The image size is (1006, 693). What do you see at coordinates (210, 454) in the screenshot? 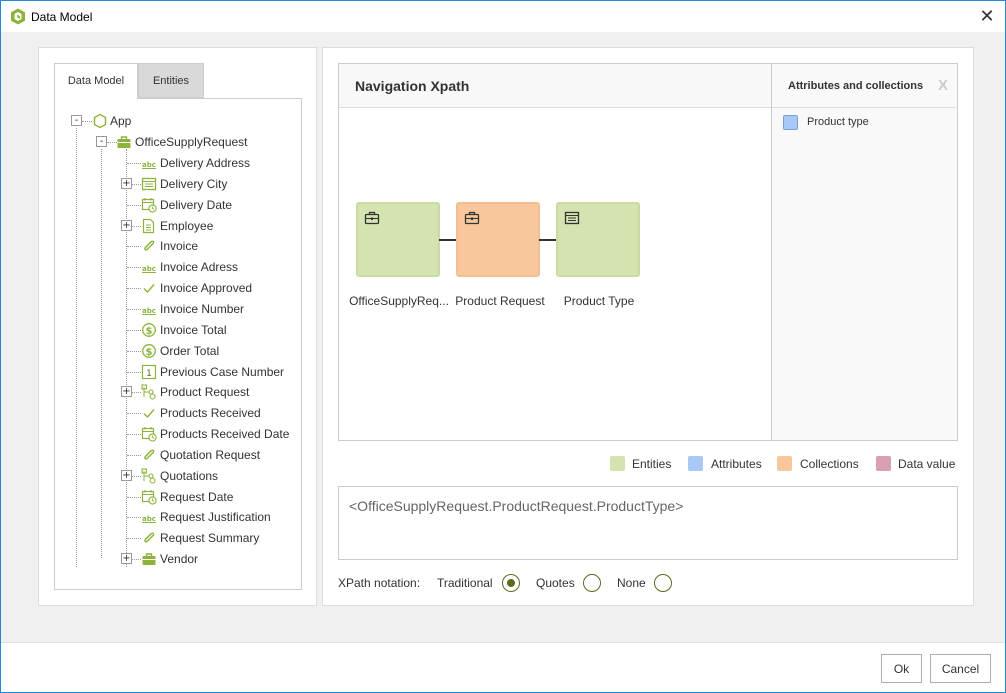
I see `tree-node-label: Quotation Request` at bounding box center [210, 454].